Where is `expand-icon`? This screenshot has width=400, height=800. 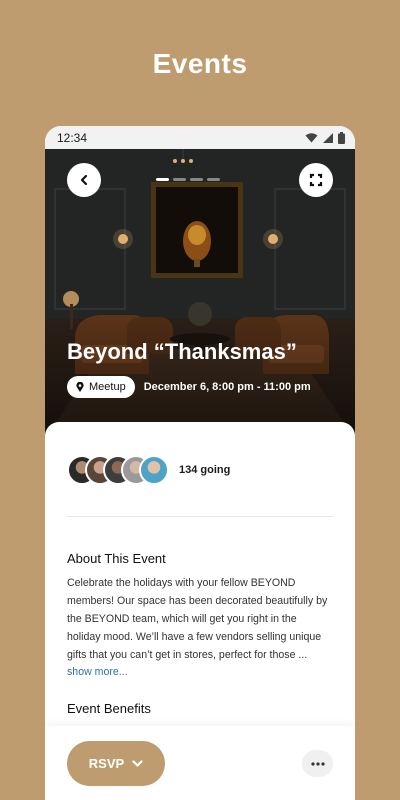
expand-icon is located at coordinates (316, 180).